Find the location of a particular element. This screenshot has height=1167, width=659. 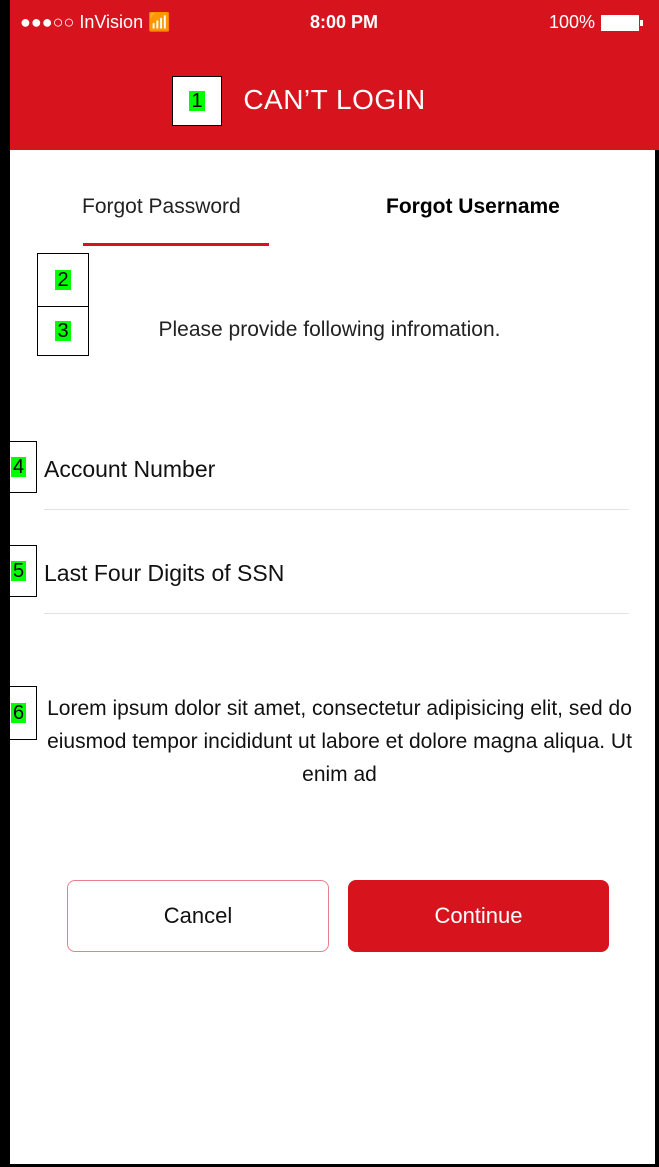

annotation-label-2: 2 is located at coordinates (63, 280).